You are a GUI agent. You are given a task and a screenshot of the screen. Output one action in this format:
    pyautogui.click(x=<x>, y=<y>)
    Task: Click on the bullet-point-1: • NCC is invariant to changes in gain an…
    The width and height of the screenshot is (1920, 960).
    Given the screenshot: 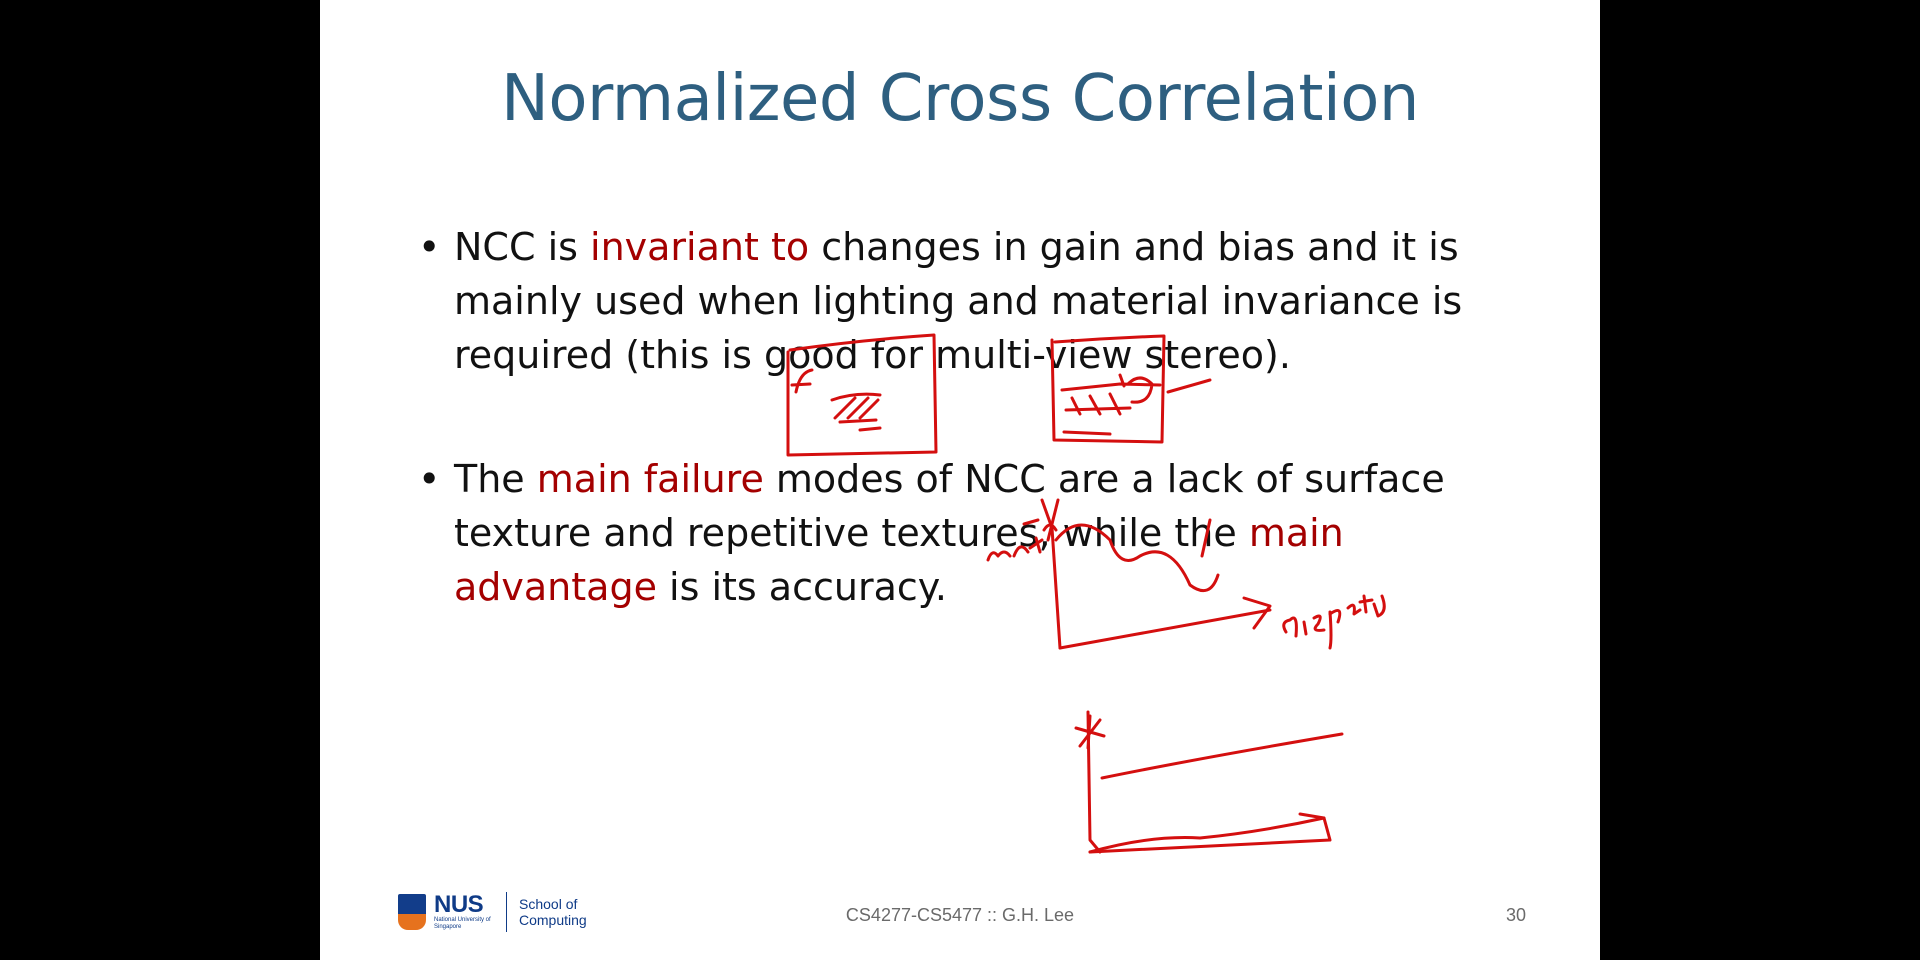 What is the action you would take?
    pyautogui.click(x=961, y=301)
    